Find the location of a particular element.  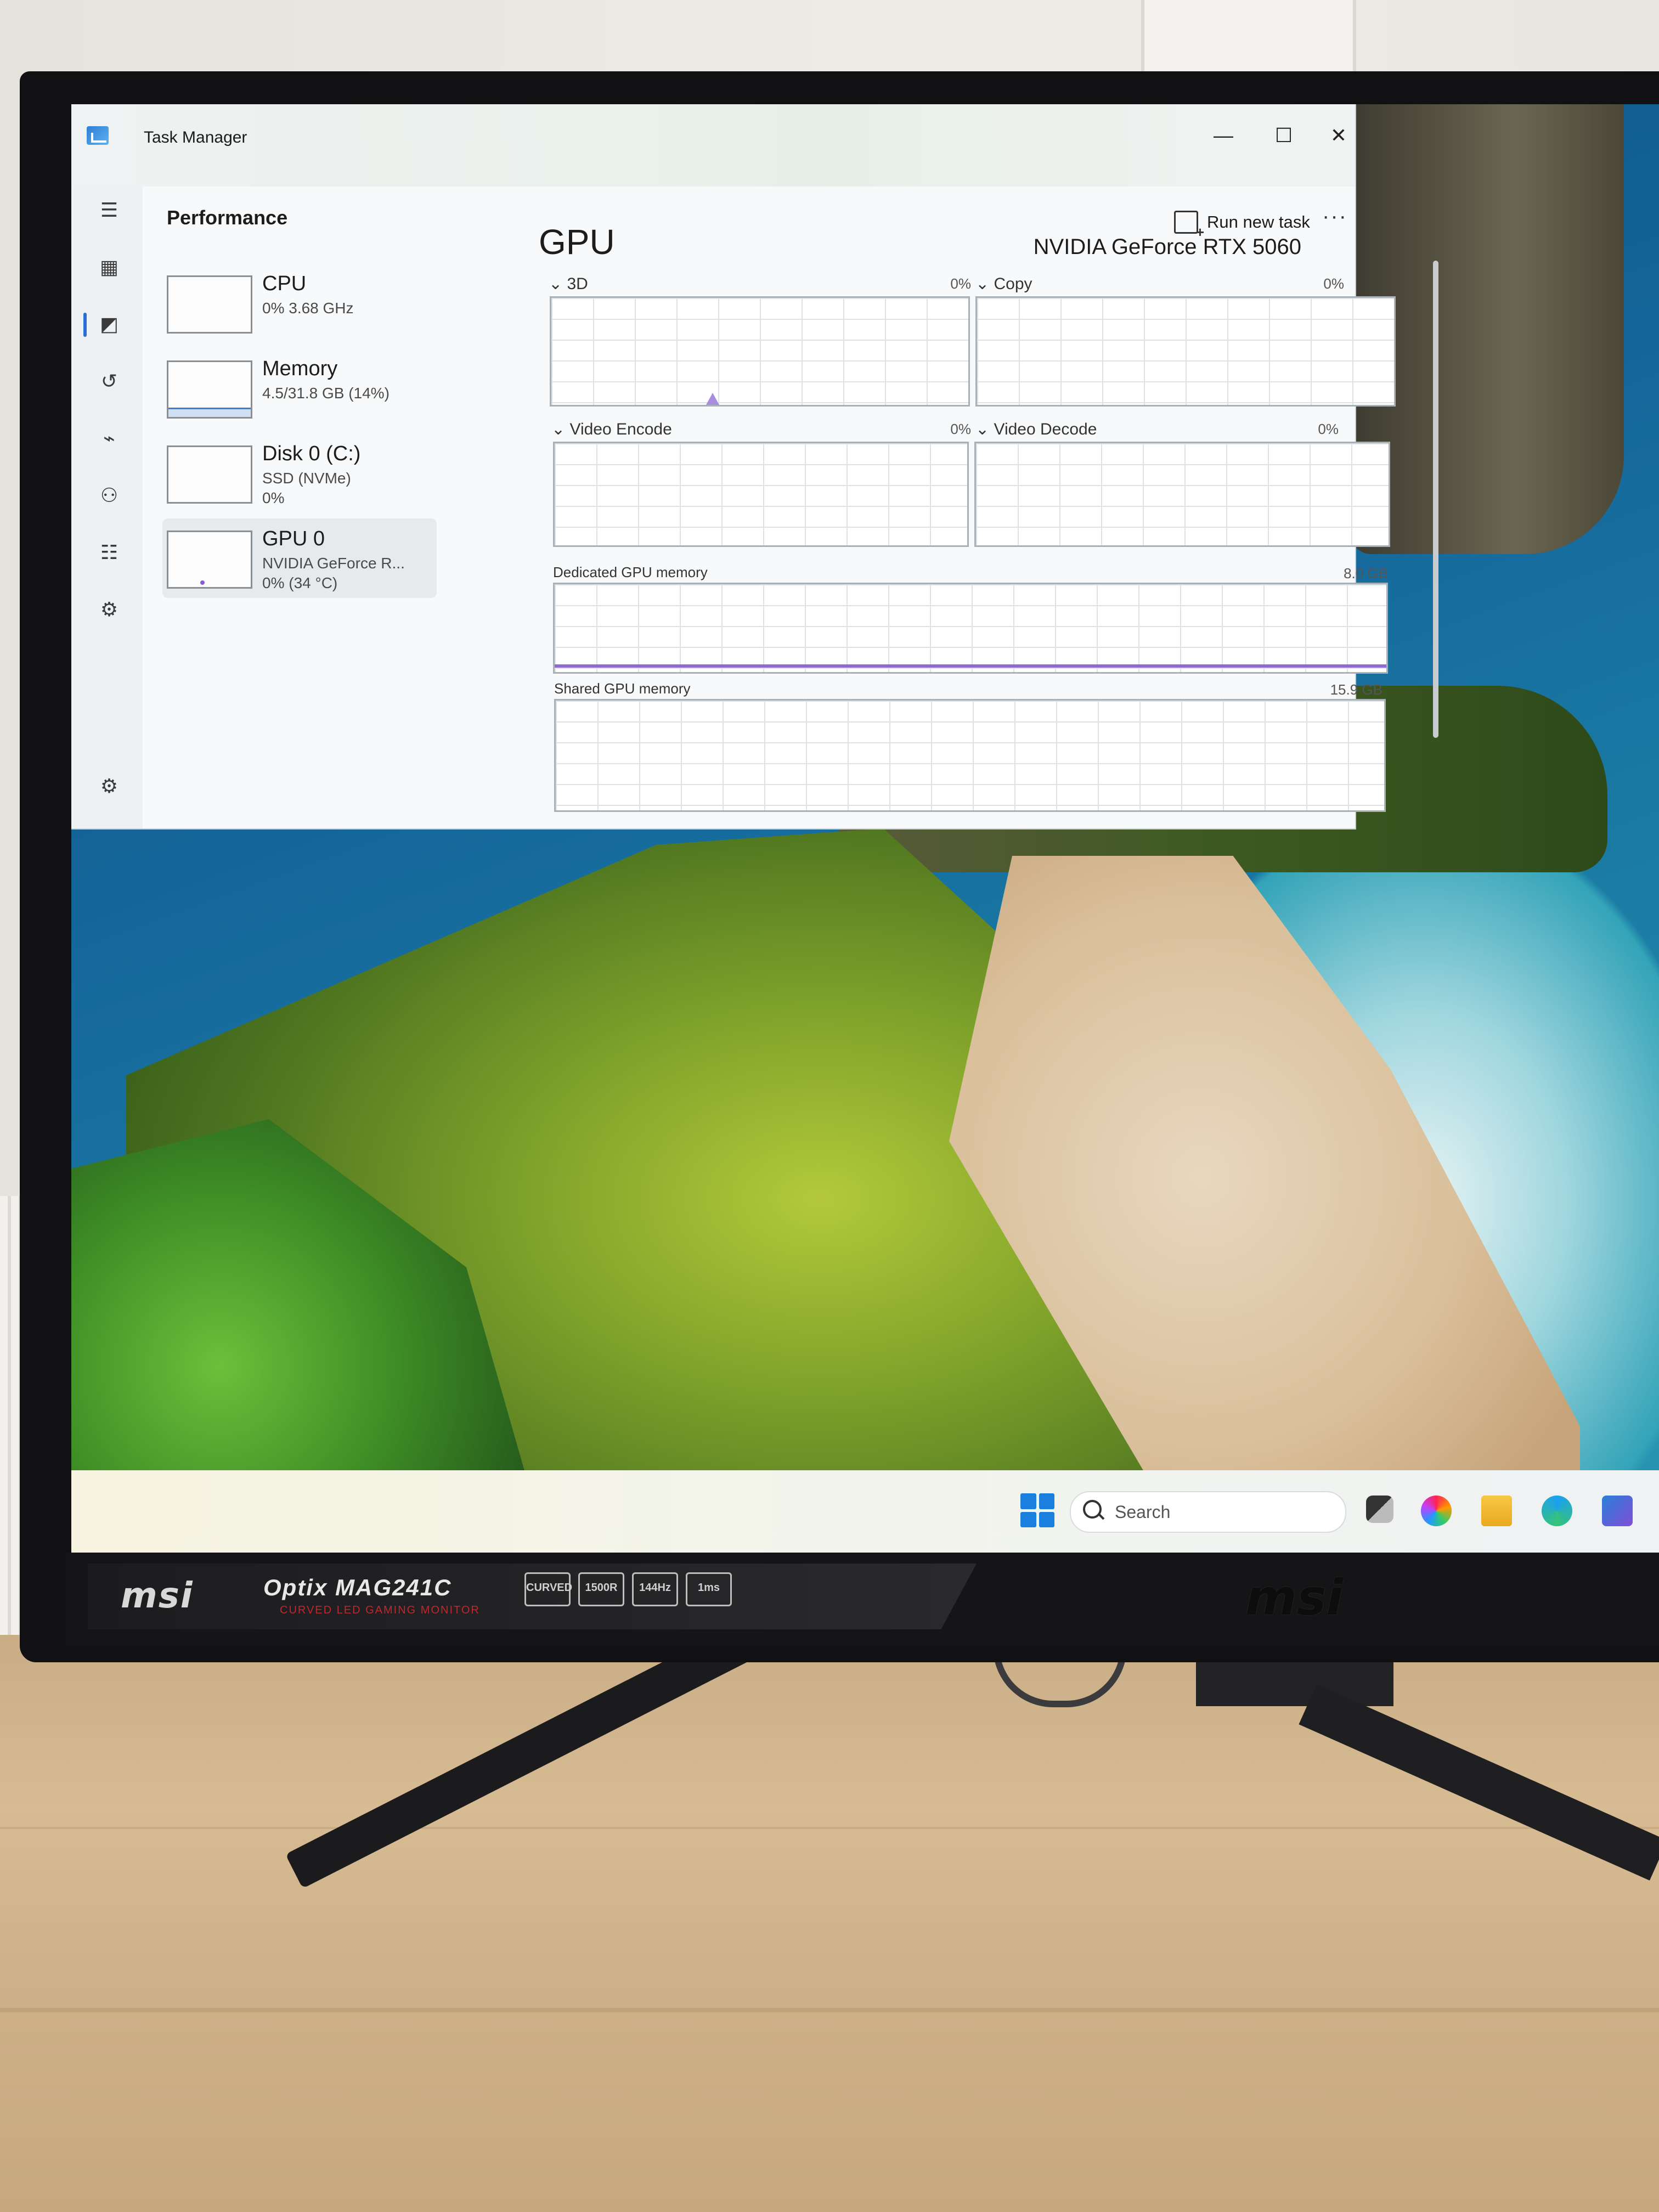

edge-browser-icon is located at coordinates (1557, 1511).